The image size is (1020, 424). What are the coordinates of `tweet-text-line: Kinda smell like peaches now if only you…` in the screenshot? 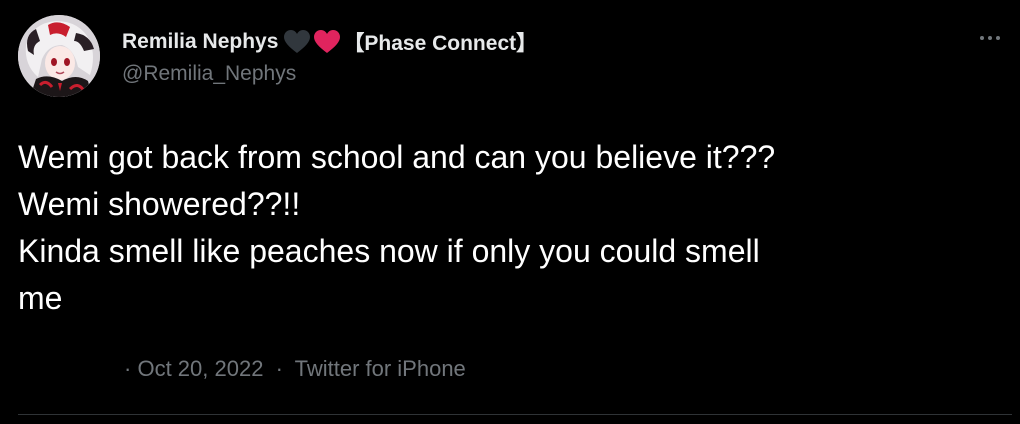 It's located at (389, 251).